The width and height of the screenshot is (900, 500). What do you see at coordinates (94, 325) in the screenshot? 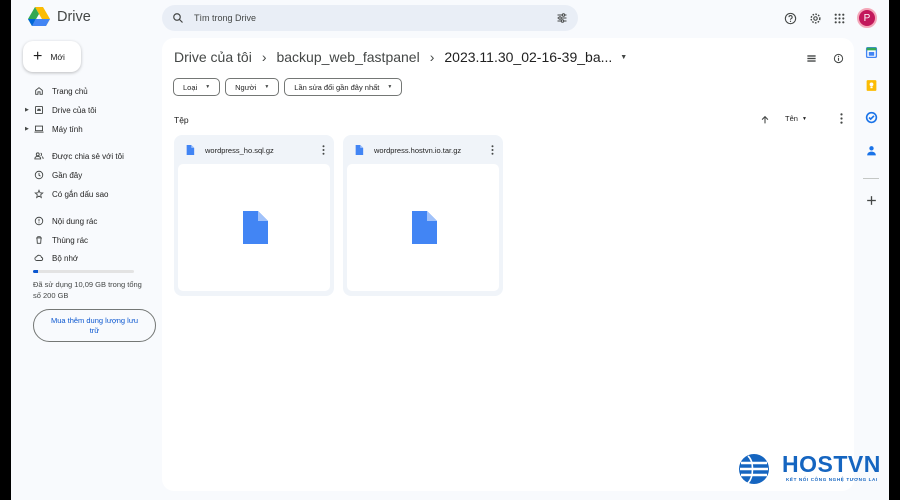
I see `buy-storage-button: Mua thêm dung lượng lưu trữ` at bounding box center [94, 325].